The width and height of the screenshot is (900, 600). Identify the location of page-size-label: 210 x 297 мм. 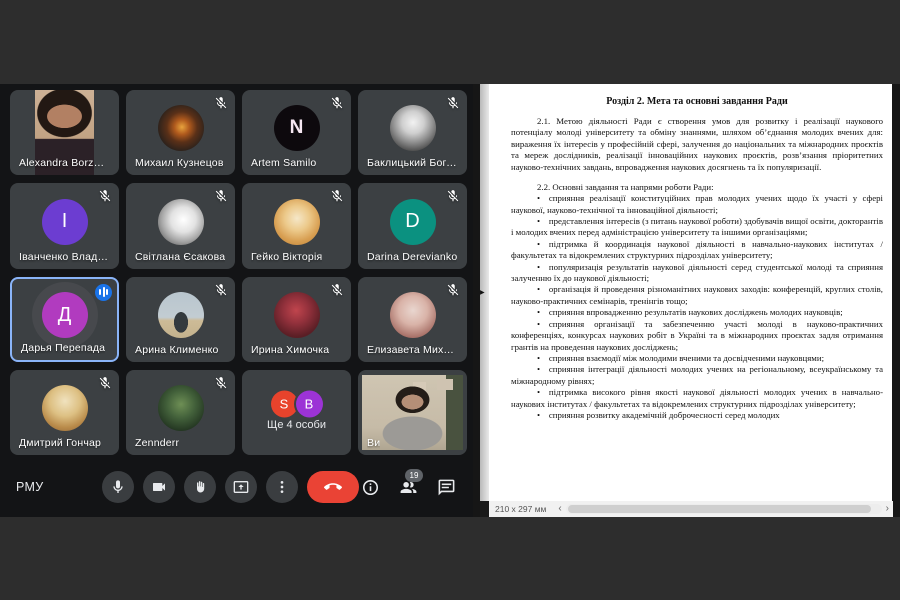
(521, 509).